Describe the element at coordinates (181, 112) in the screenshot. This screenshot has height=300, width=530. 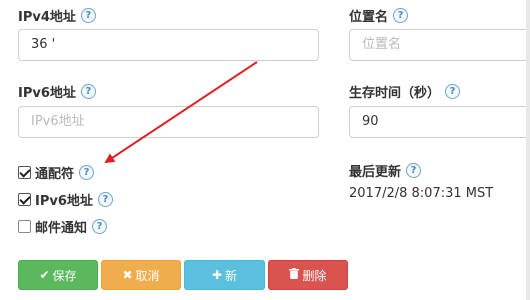
I see `red-arrow-annotation` at that location.